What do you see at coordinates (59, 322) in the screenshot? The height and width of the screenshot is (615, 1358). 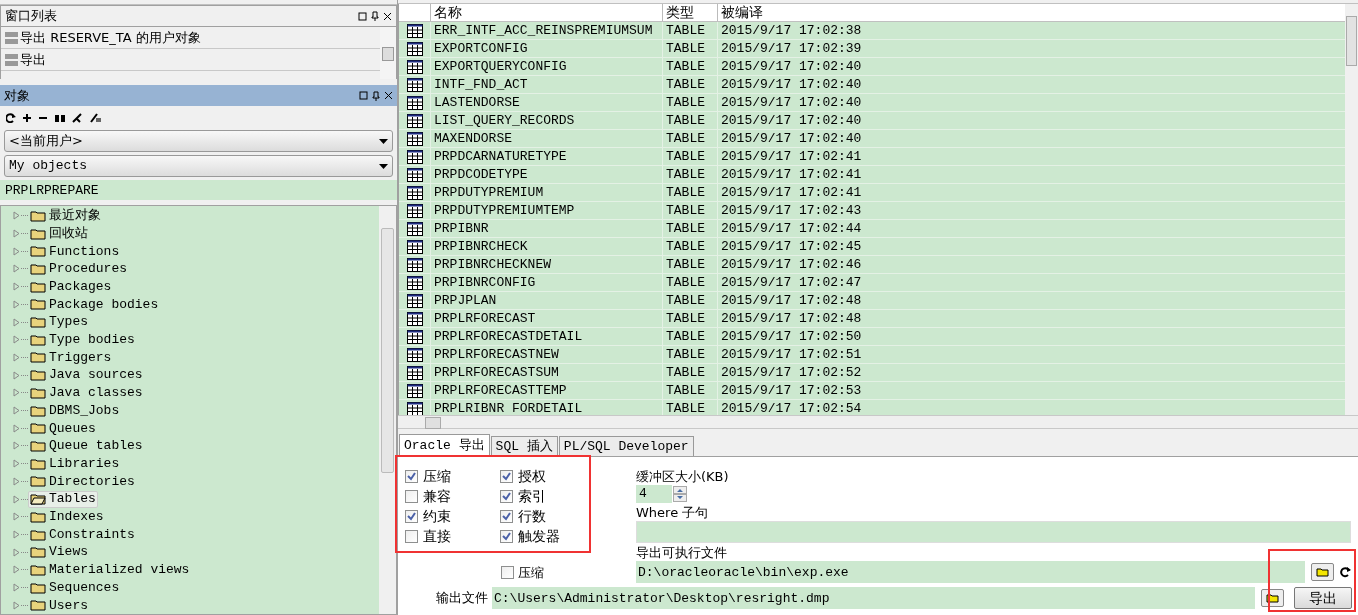 I see `tree-item: Types` at bounding box center [59, 322].